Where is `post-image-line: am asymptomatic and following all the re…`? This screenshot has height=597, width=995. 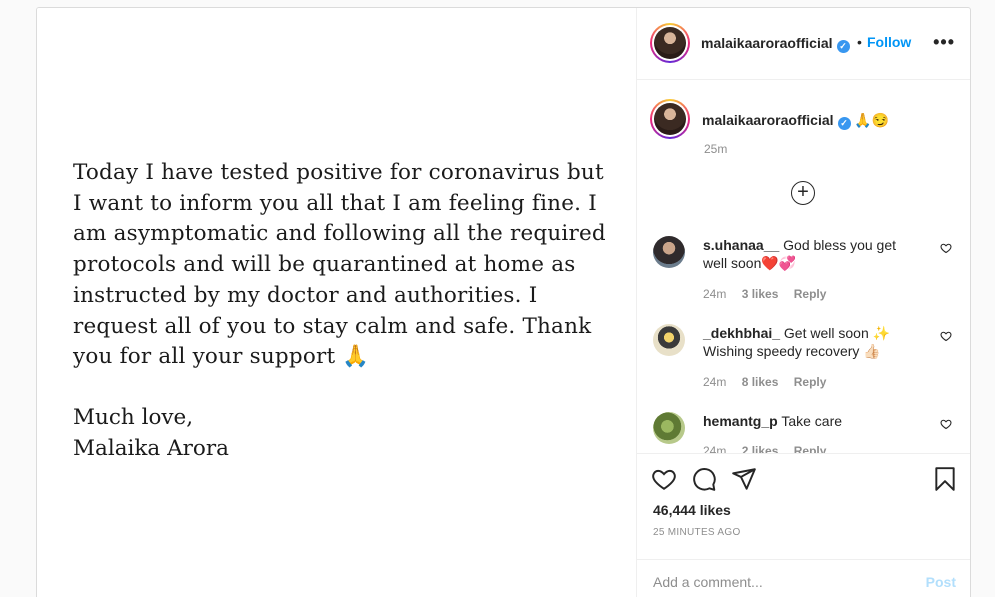
post-image-line: am asymptomatic and following all the re… is located at coordinates (339, 234).